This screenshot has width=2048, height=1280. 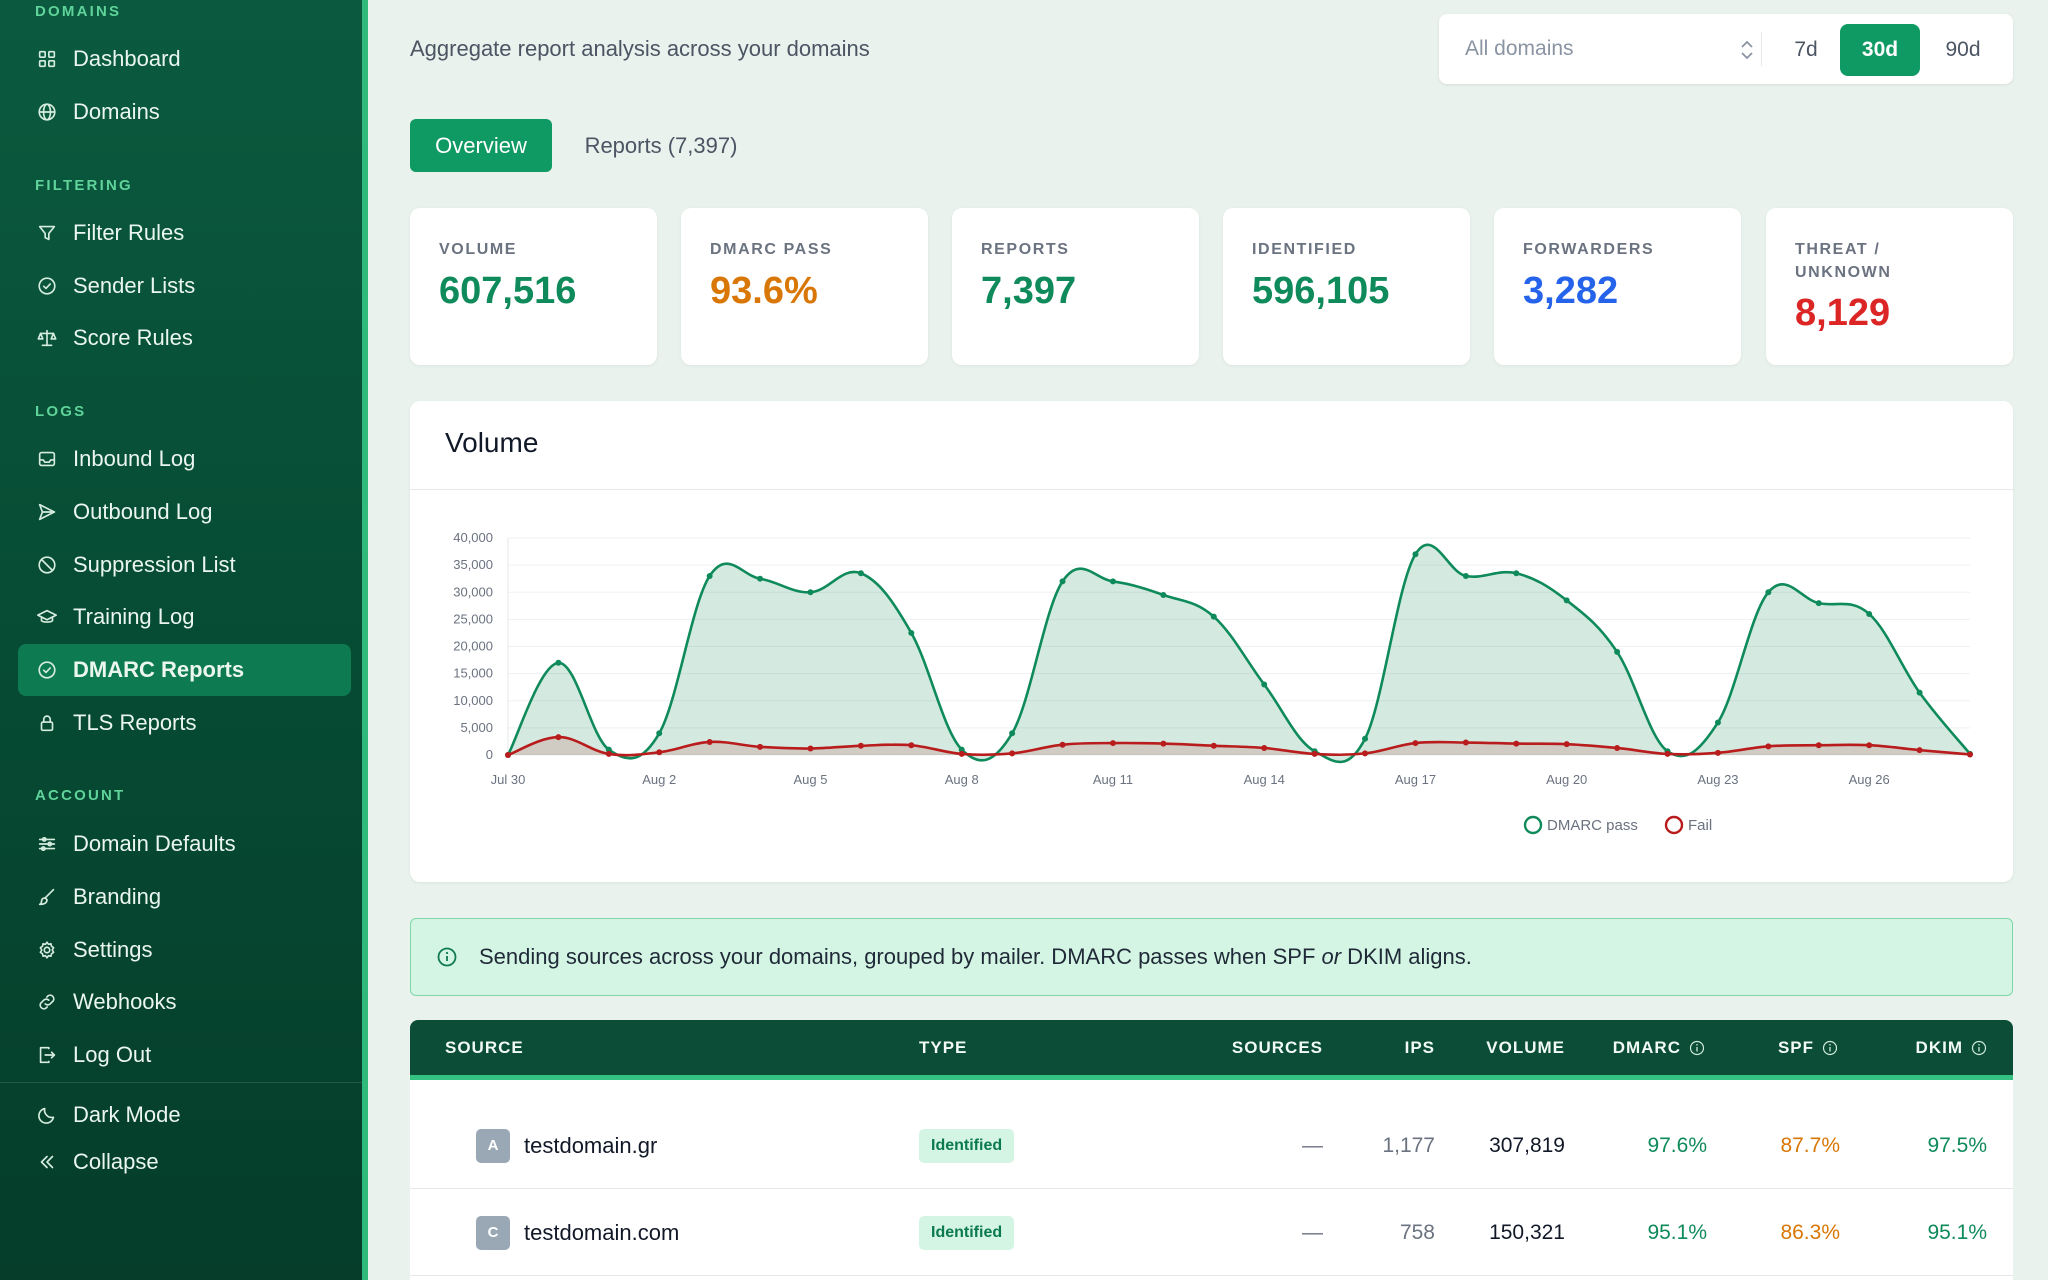 What do you see at coordinates (184, 1162) in the screenshot?
I see `collapse-button: Collapse` at bounding box center [184, 1162].